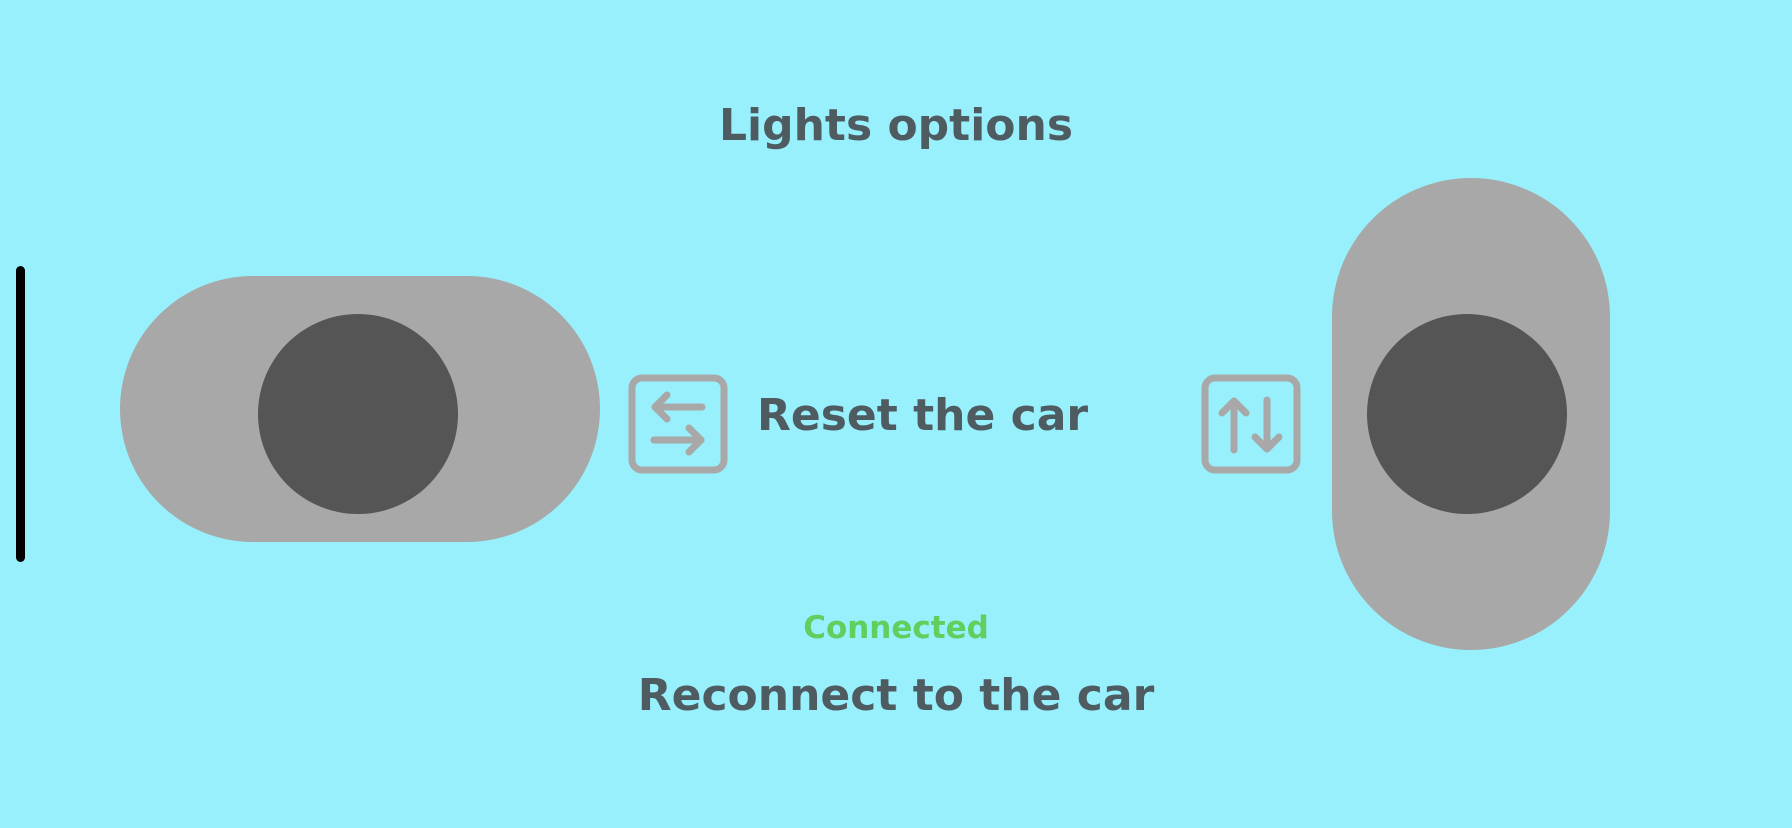 The height and width of the screenshot is (828, 1792). I want to click on lights-options-button: Lights options, so click(896, 125).